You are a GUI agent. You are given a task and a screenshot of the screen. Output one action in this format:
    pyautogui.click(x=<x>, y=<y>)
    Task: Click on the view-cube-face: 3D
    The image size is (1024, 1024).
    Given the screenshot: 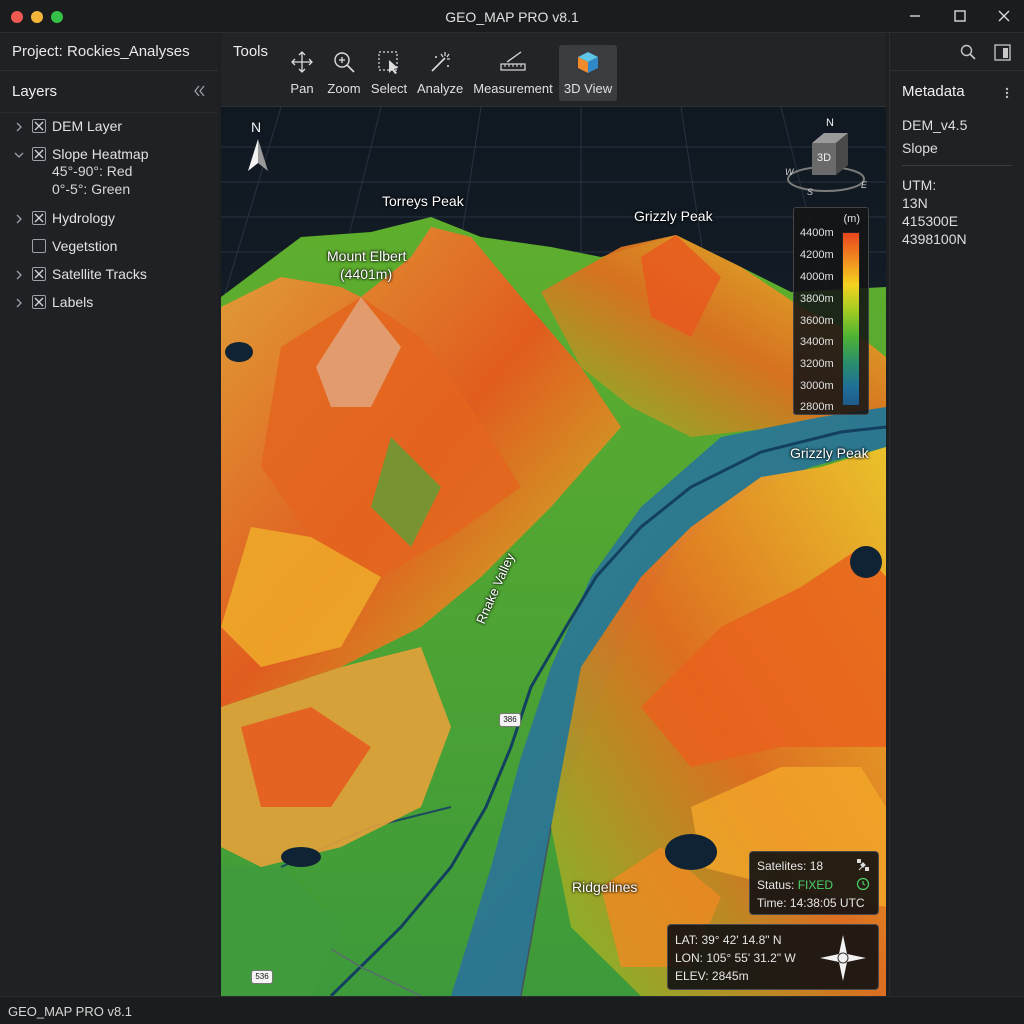 What is the action you would take?
    pyautogui.click(x=824, y=158)
    